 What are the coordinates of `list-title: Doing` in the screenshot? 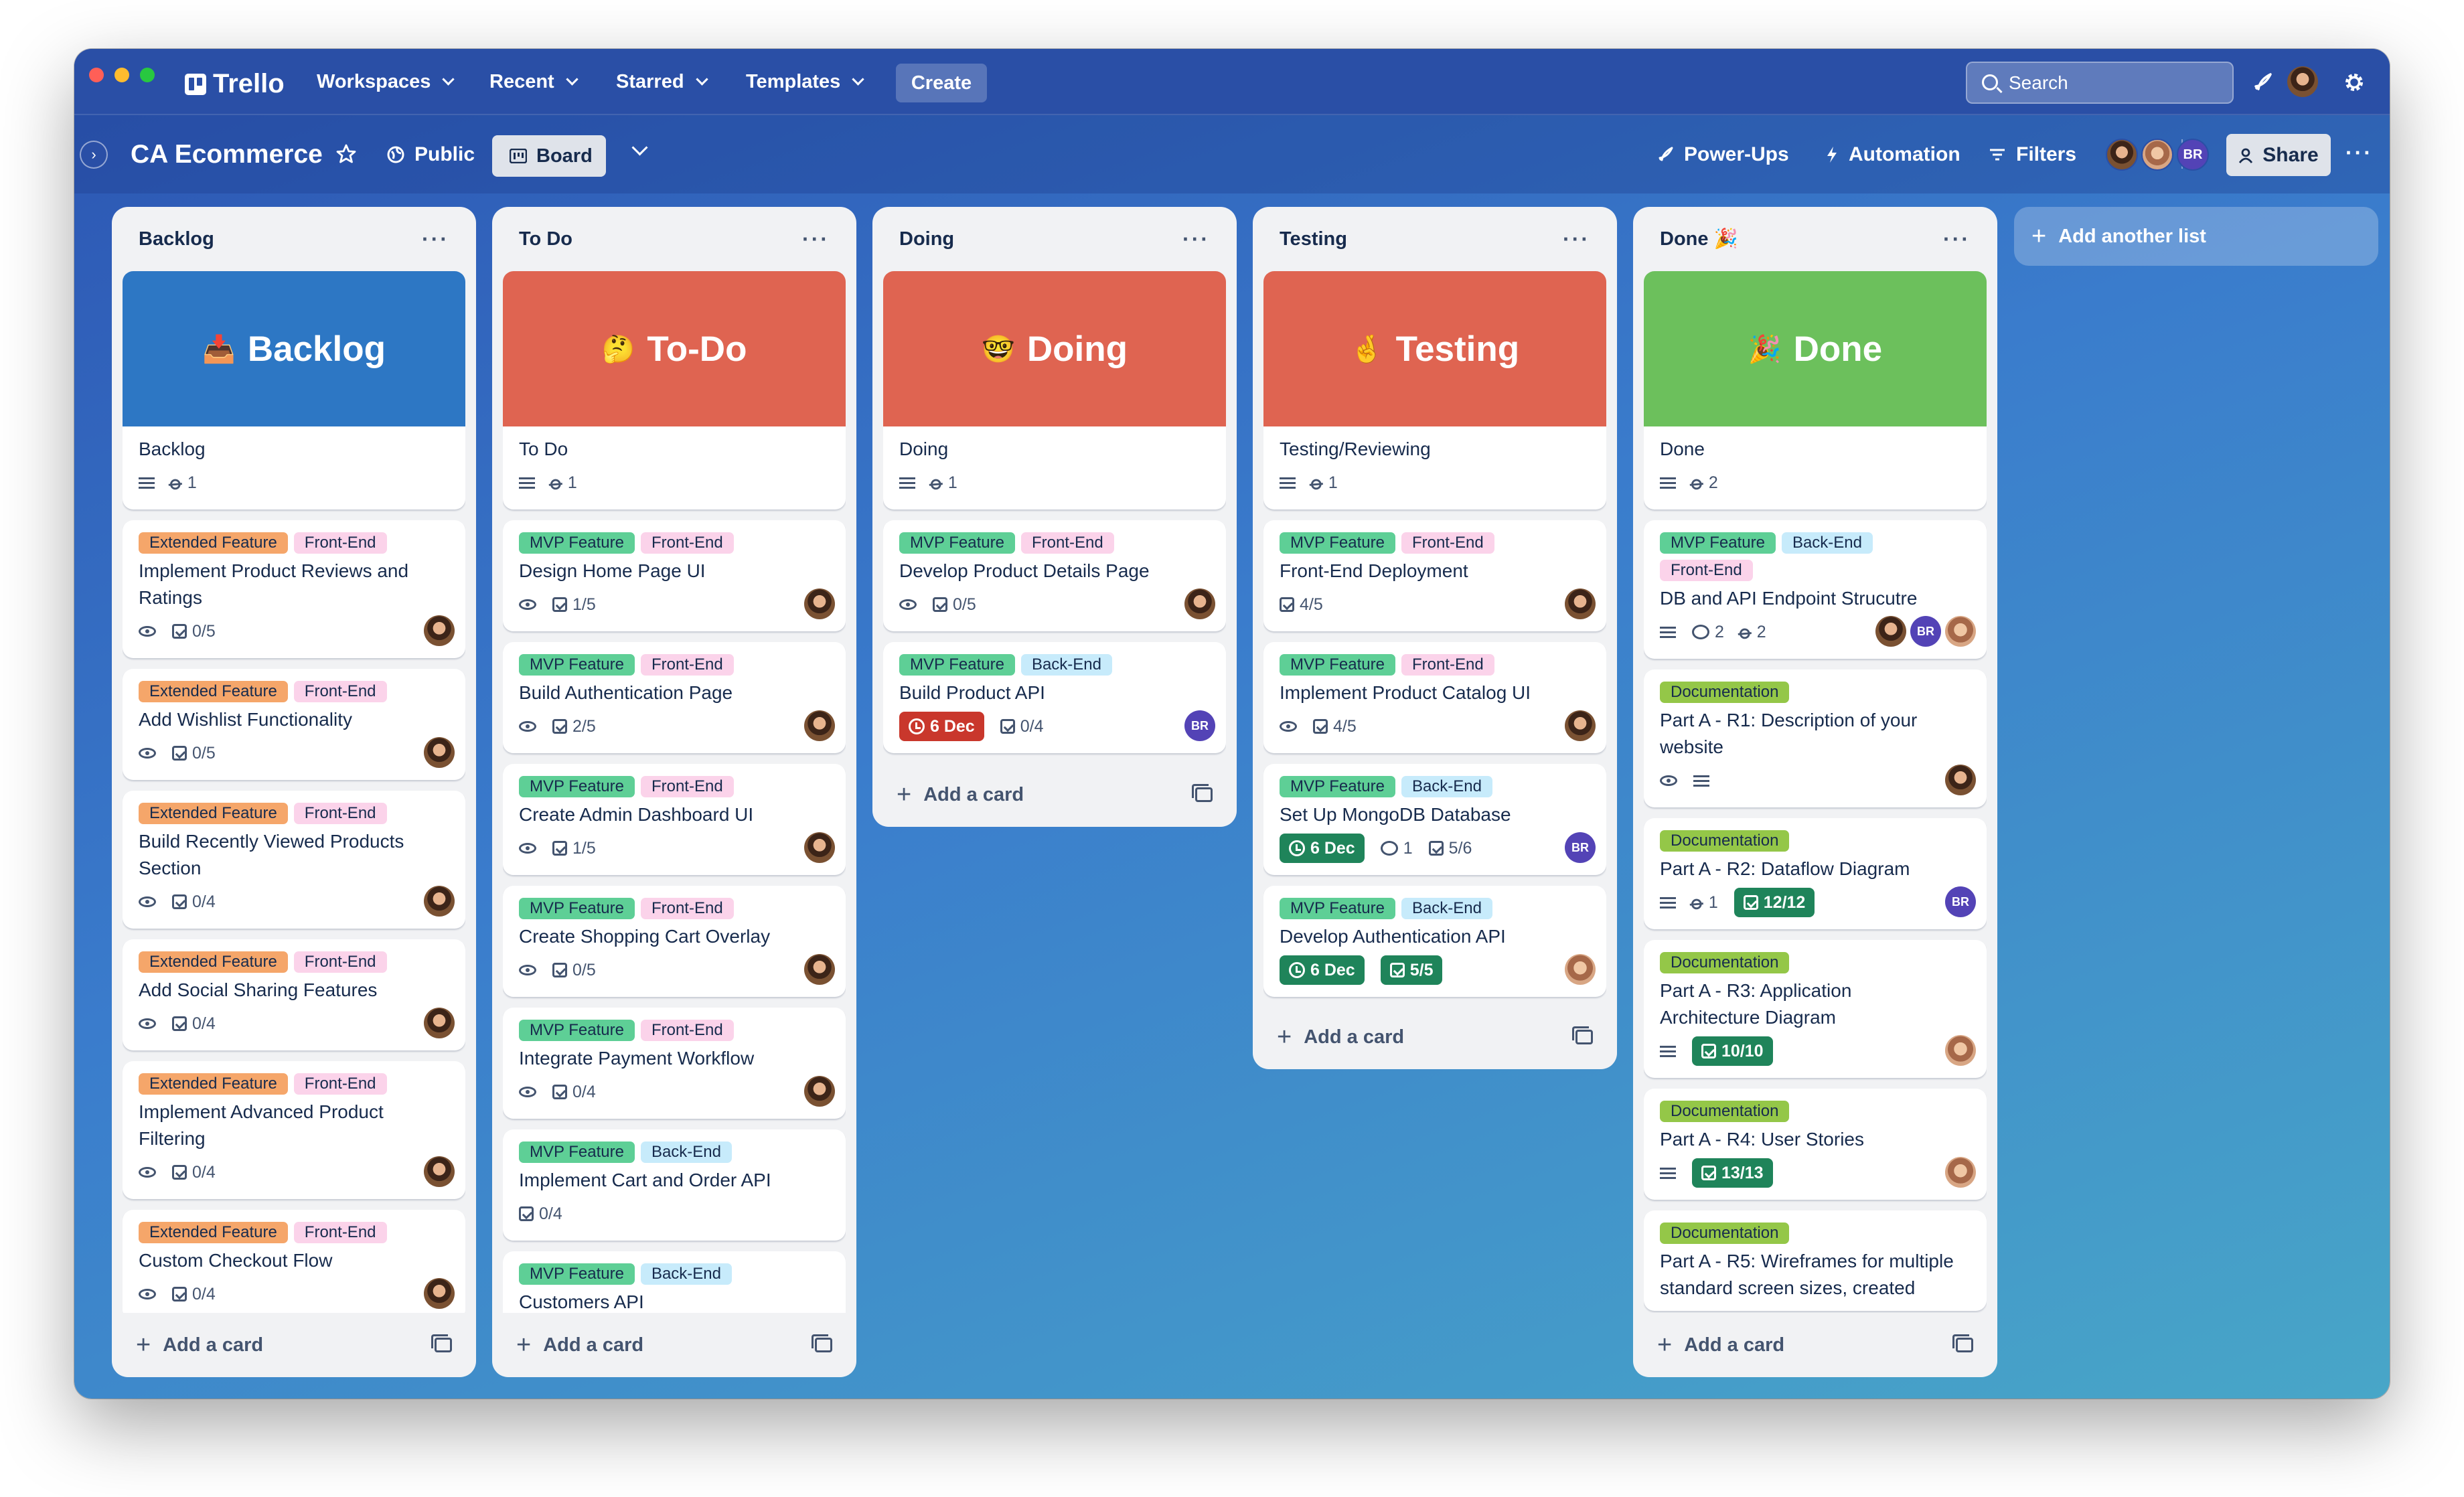 It's located at (926, 239).